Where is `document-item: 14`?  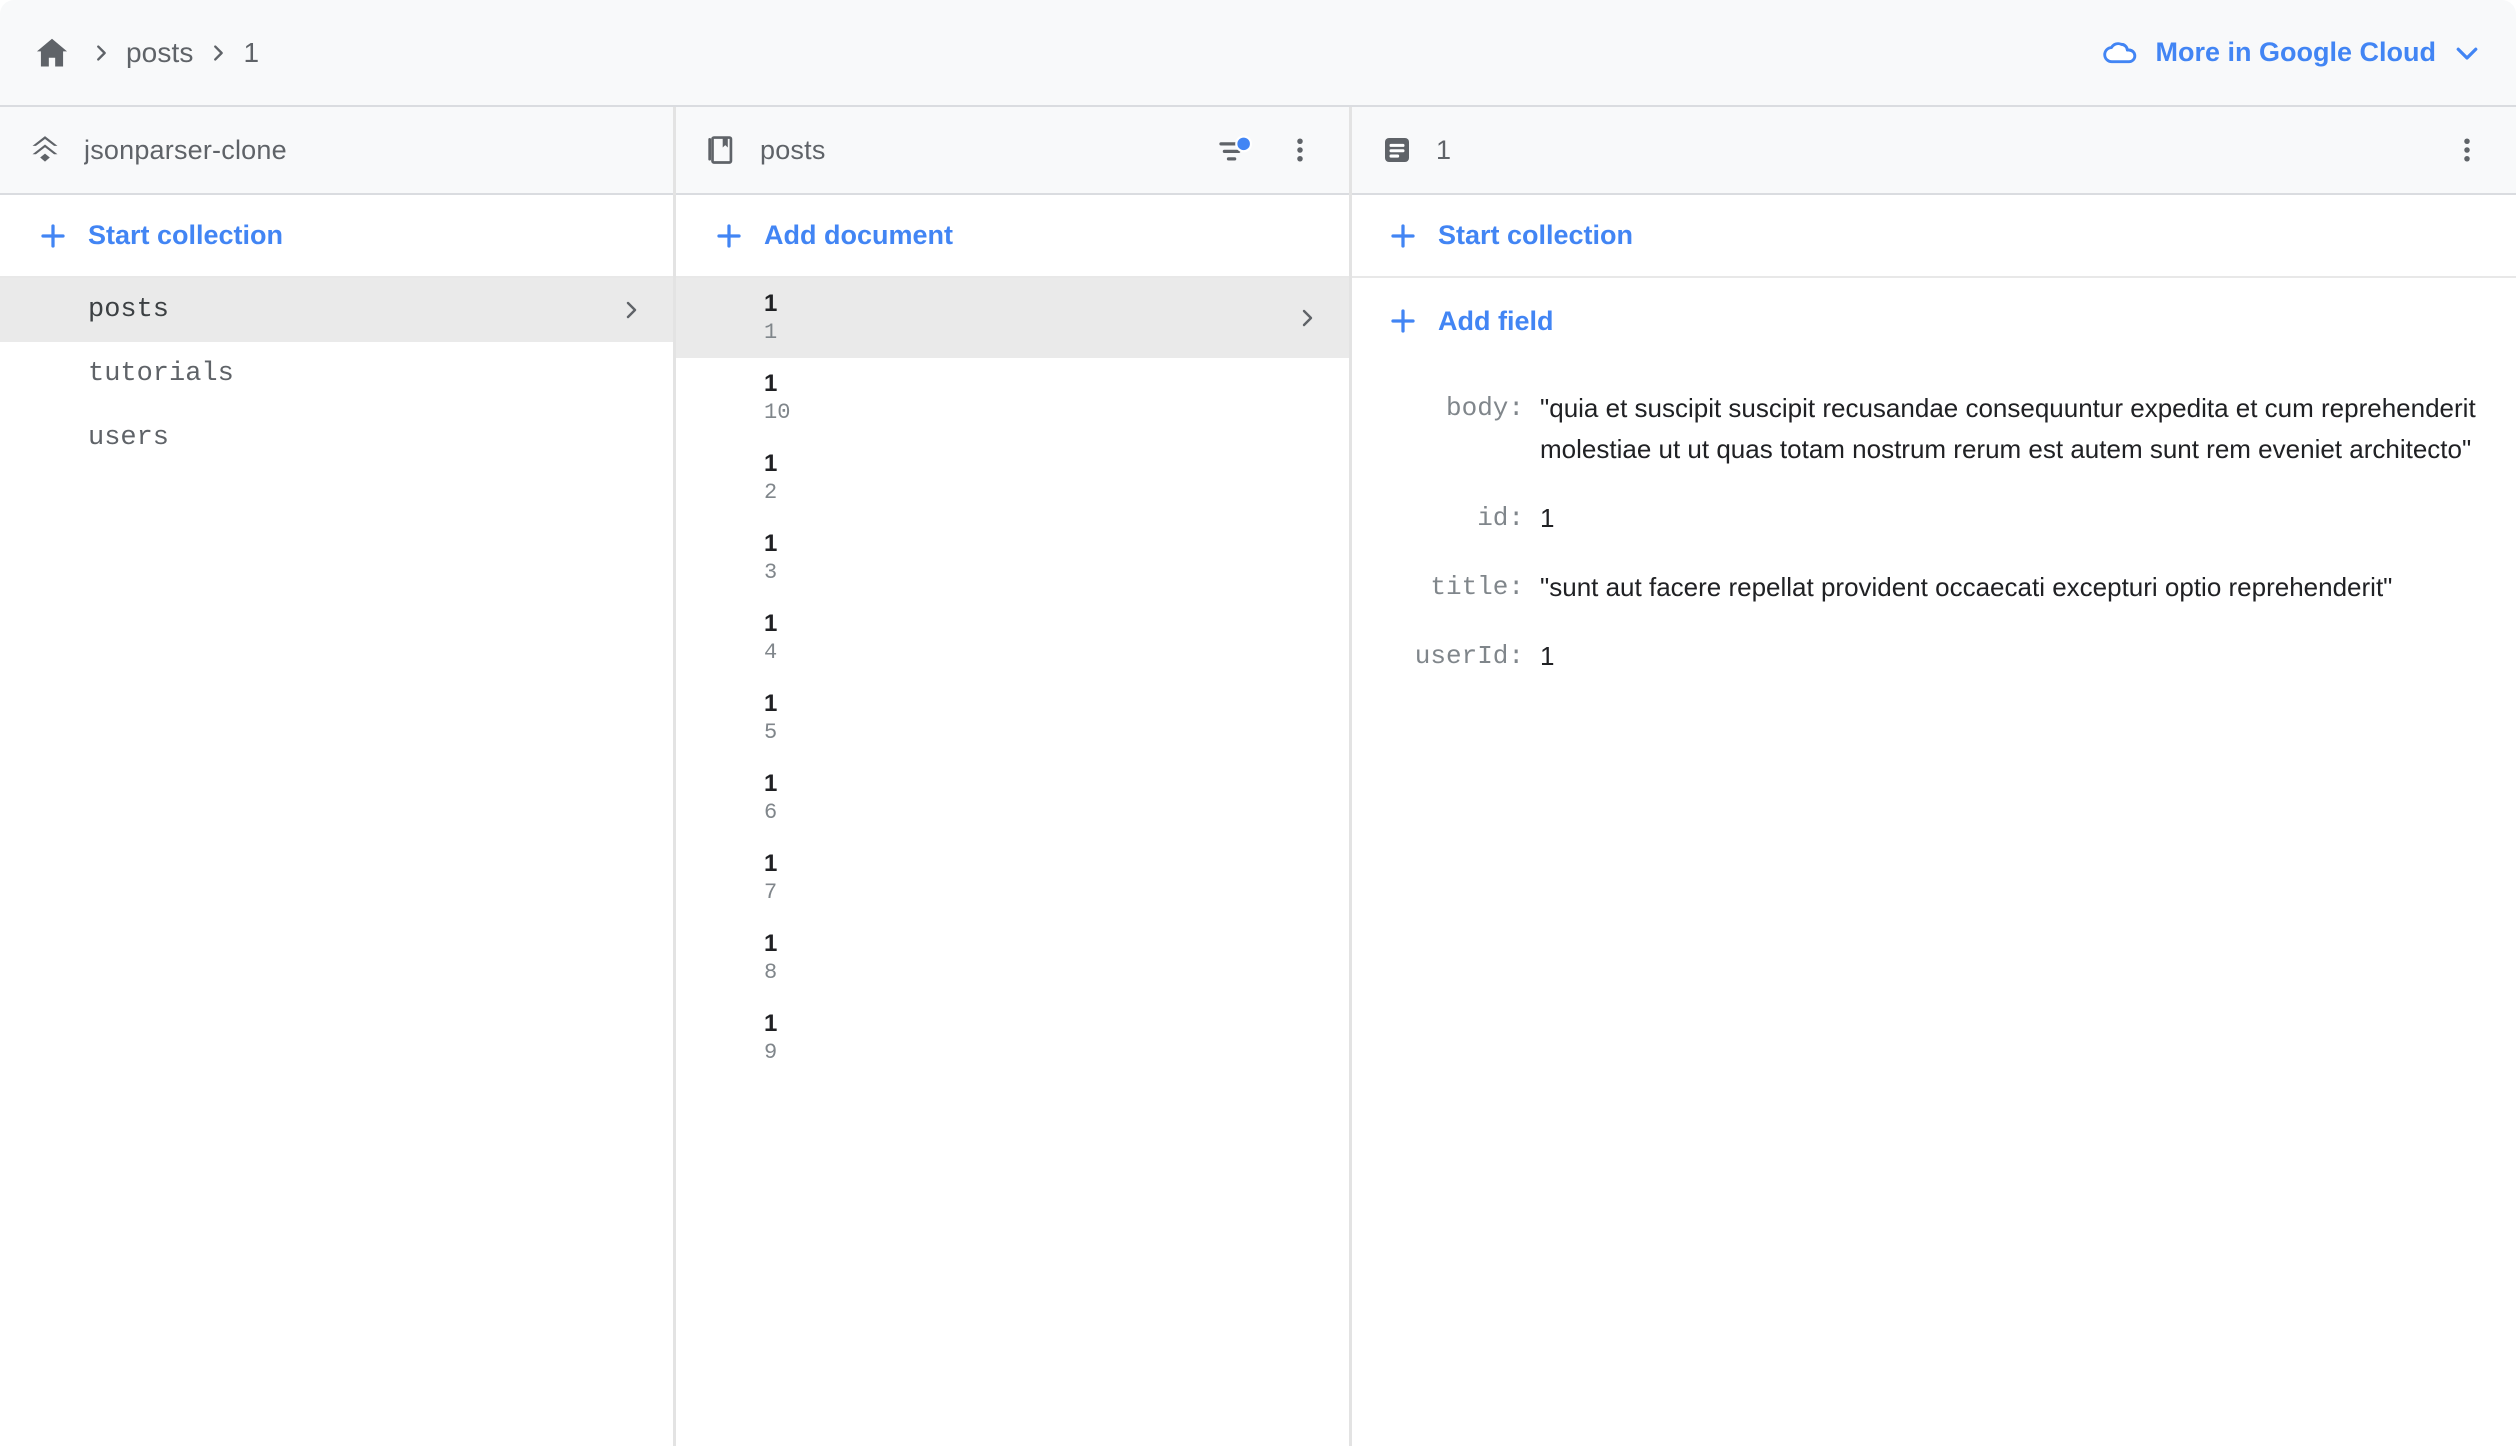
document-item: 14 is located at coordinates (1012, 638).